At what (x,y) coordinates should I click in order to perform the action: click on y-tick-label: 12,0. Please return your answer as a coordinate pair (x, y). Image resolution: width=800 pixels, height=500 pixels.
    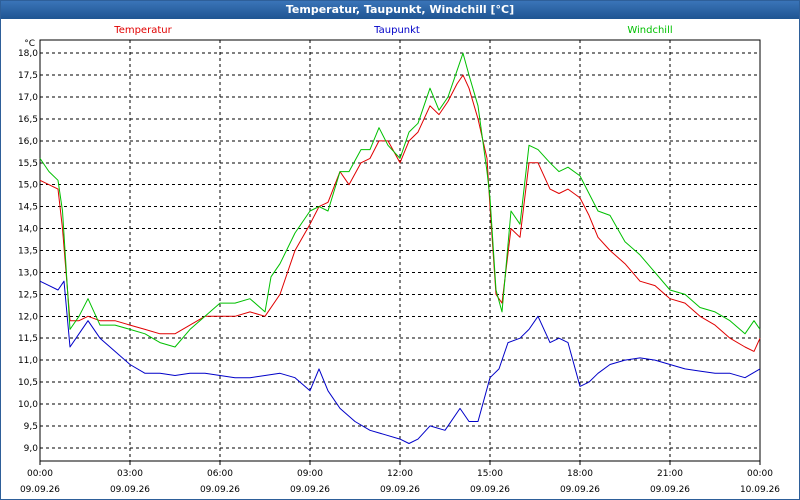
    Looking at the image, I should click on (28, 317).